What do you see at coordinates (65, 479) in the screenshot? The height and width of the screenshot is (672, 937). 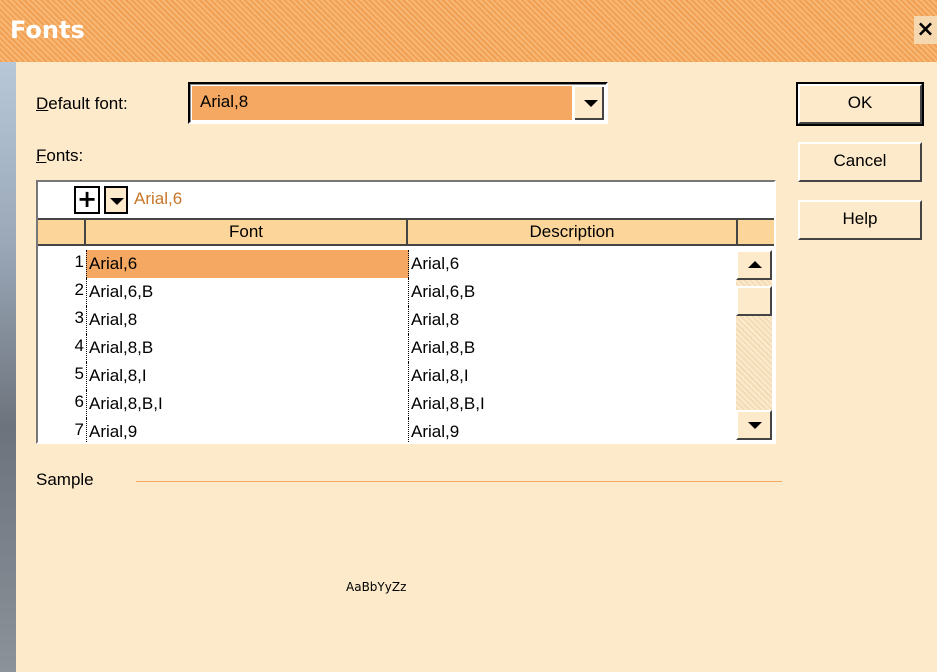 I see `sample-label: Sample` at bounding box center [65, 479].